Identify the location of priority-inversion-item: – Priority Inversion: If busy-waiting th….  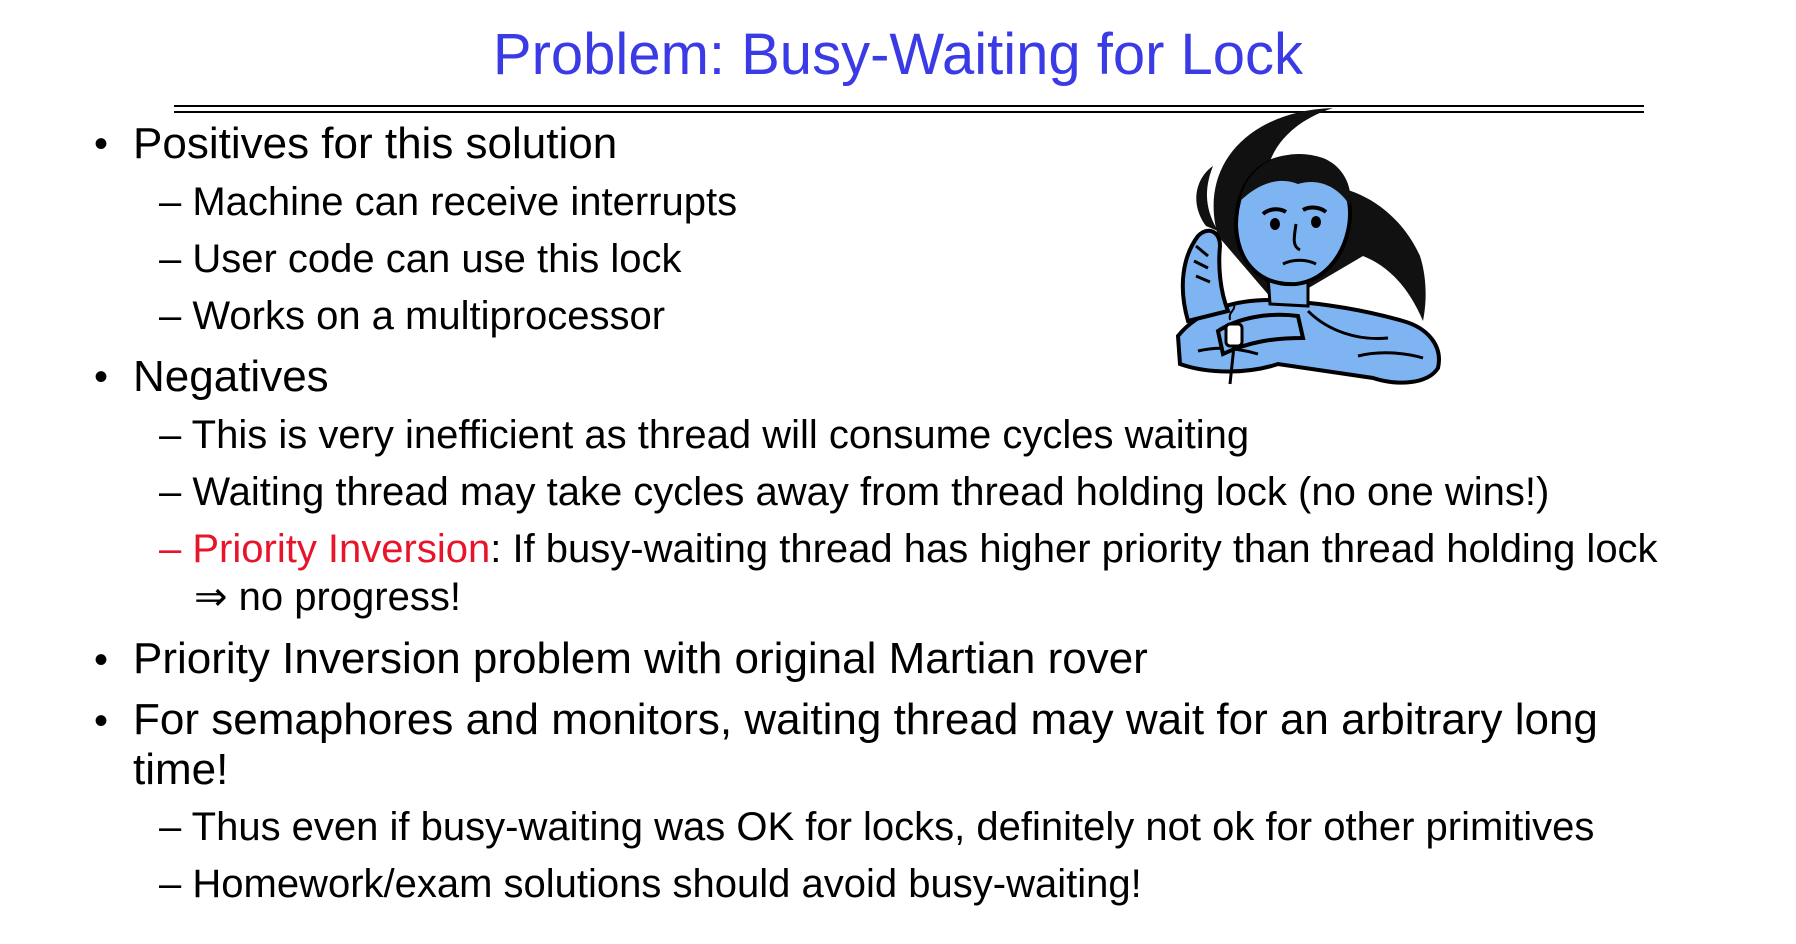
(908, 549).